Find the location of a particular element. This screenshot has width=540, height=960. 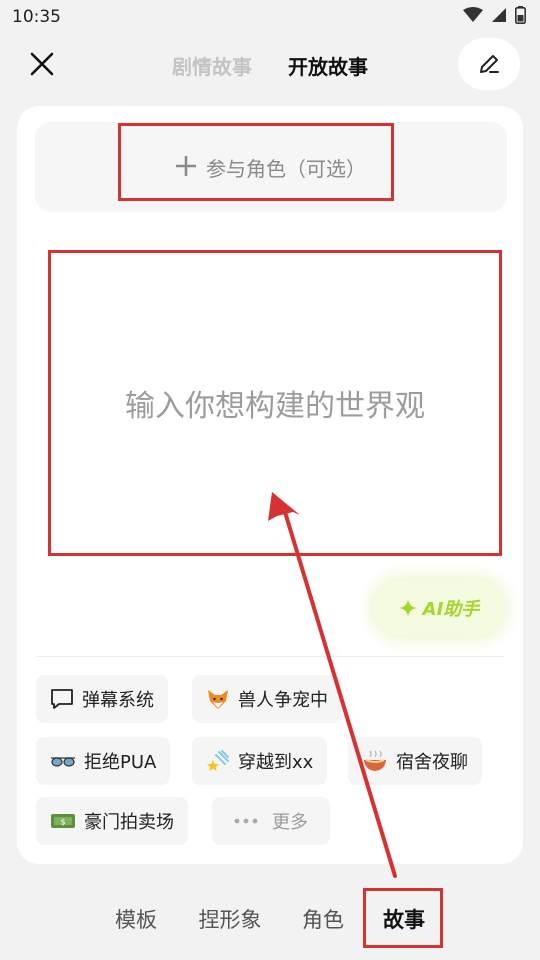

nav-characters: 角色 is located at coordinates (323, 919).